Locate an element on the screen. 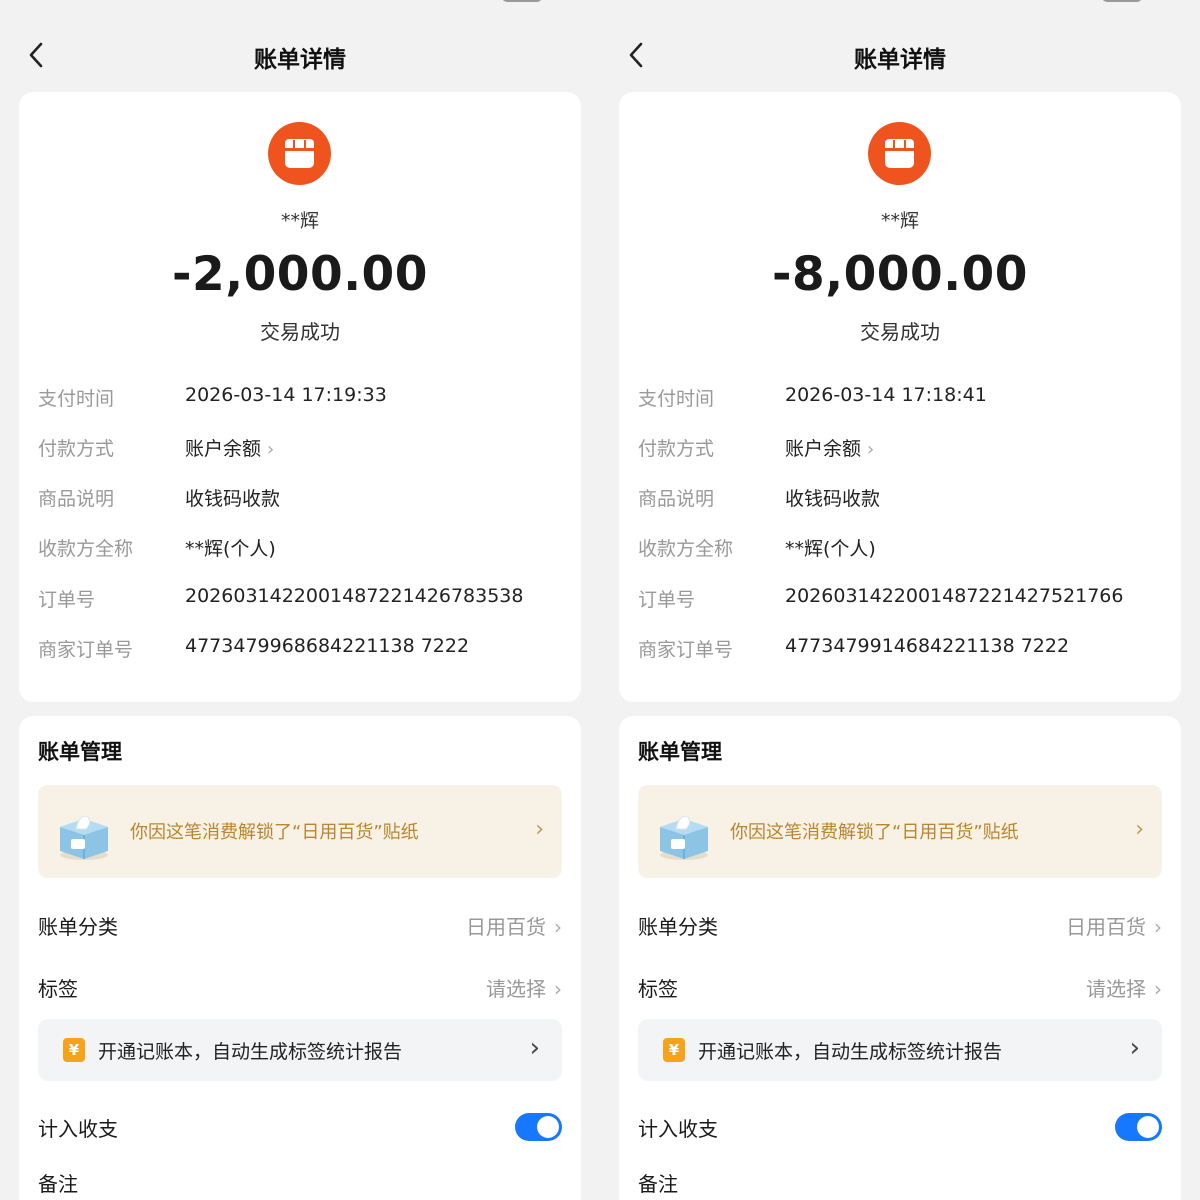 The height and width of the screenshot is (1200, 1200). payment-method-value: 账户余额 is located at coordinates (223, 449).